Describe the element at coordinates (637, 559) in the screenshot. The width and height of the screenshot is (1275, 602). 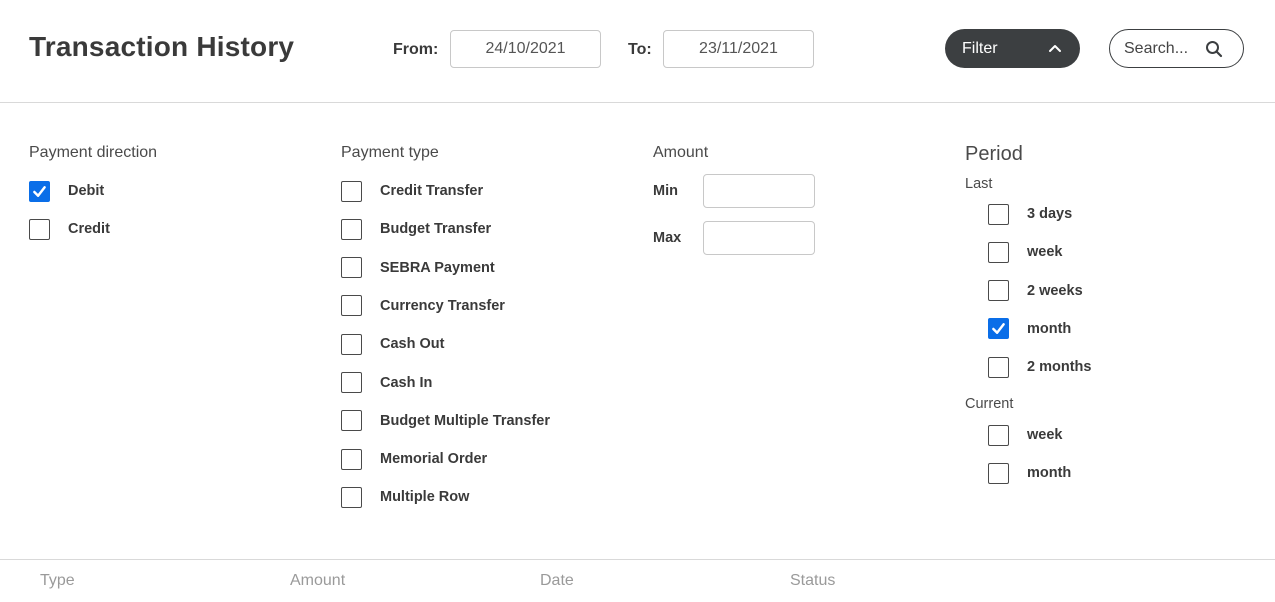
I see `table-divider` at that location.